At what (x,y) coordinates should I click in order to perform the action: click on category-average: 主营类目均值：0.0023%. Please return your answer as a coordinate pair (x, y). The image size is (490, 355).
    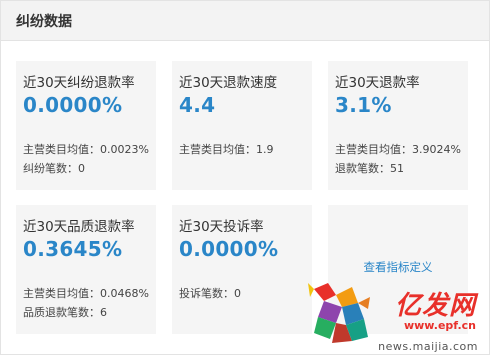
    Looking at the image, I should click on (86, 149).